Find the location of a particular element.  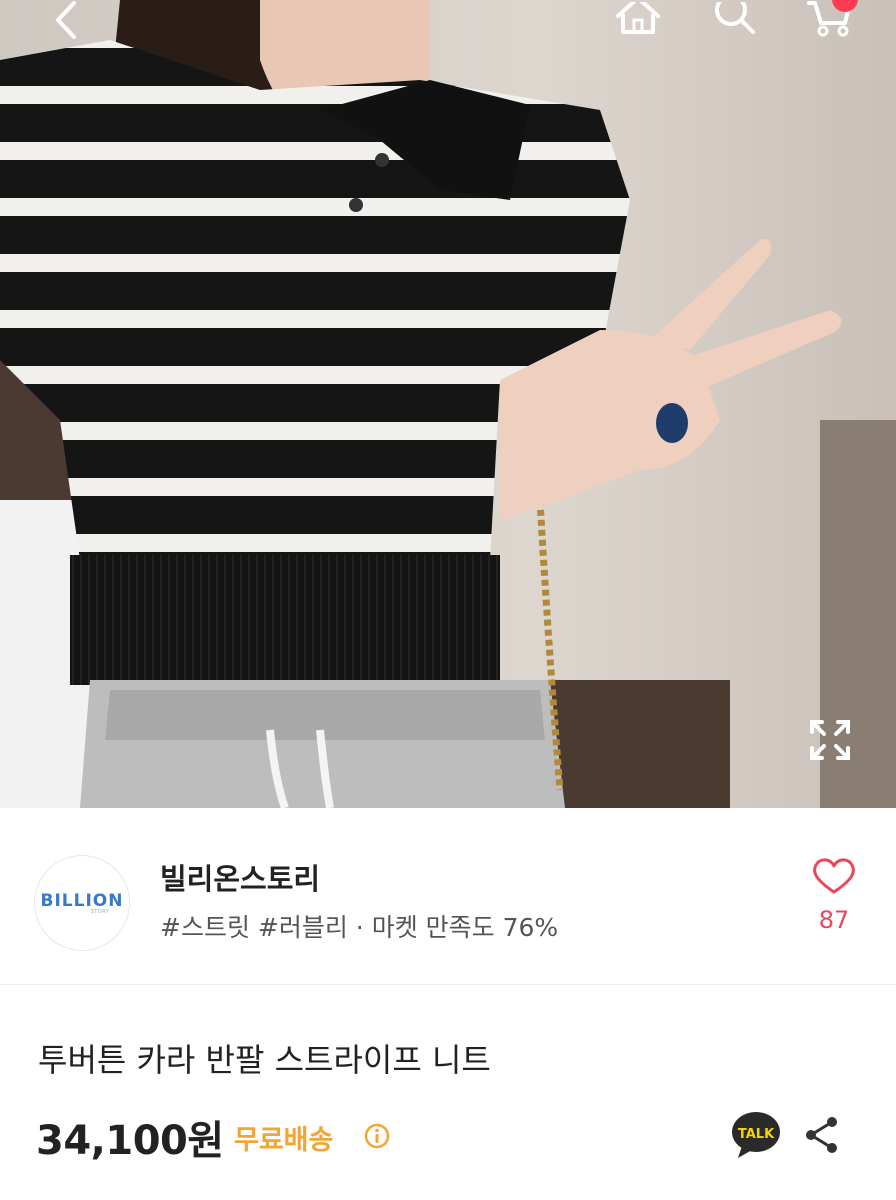

expand-button is located at coordinates (830, 740).